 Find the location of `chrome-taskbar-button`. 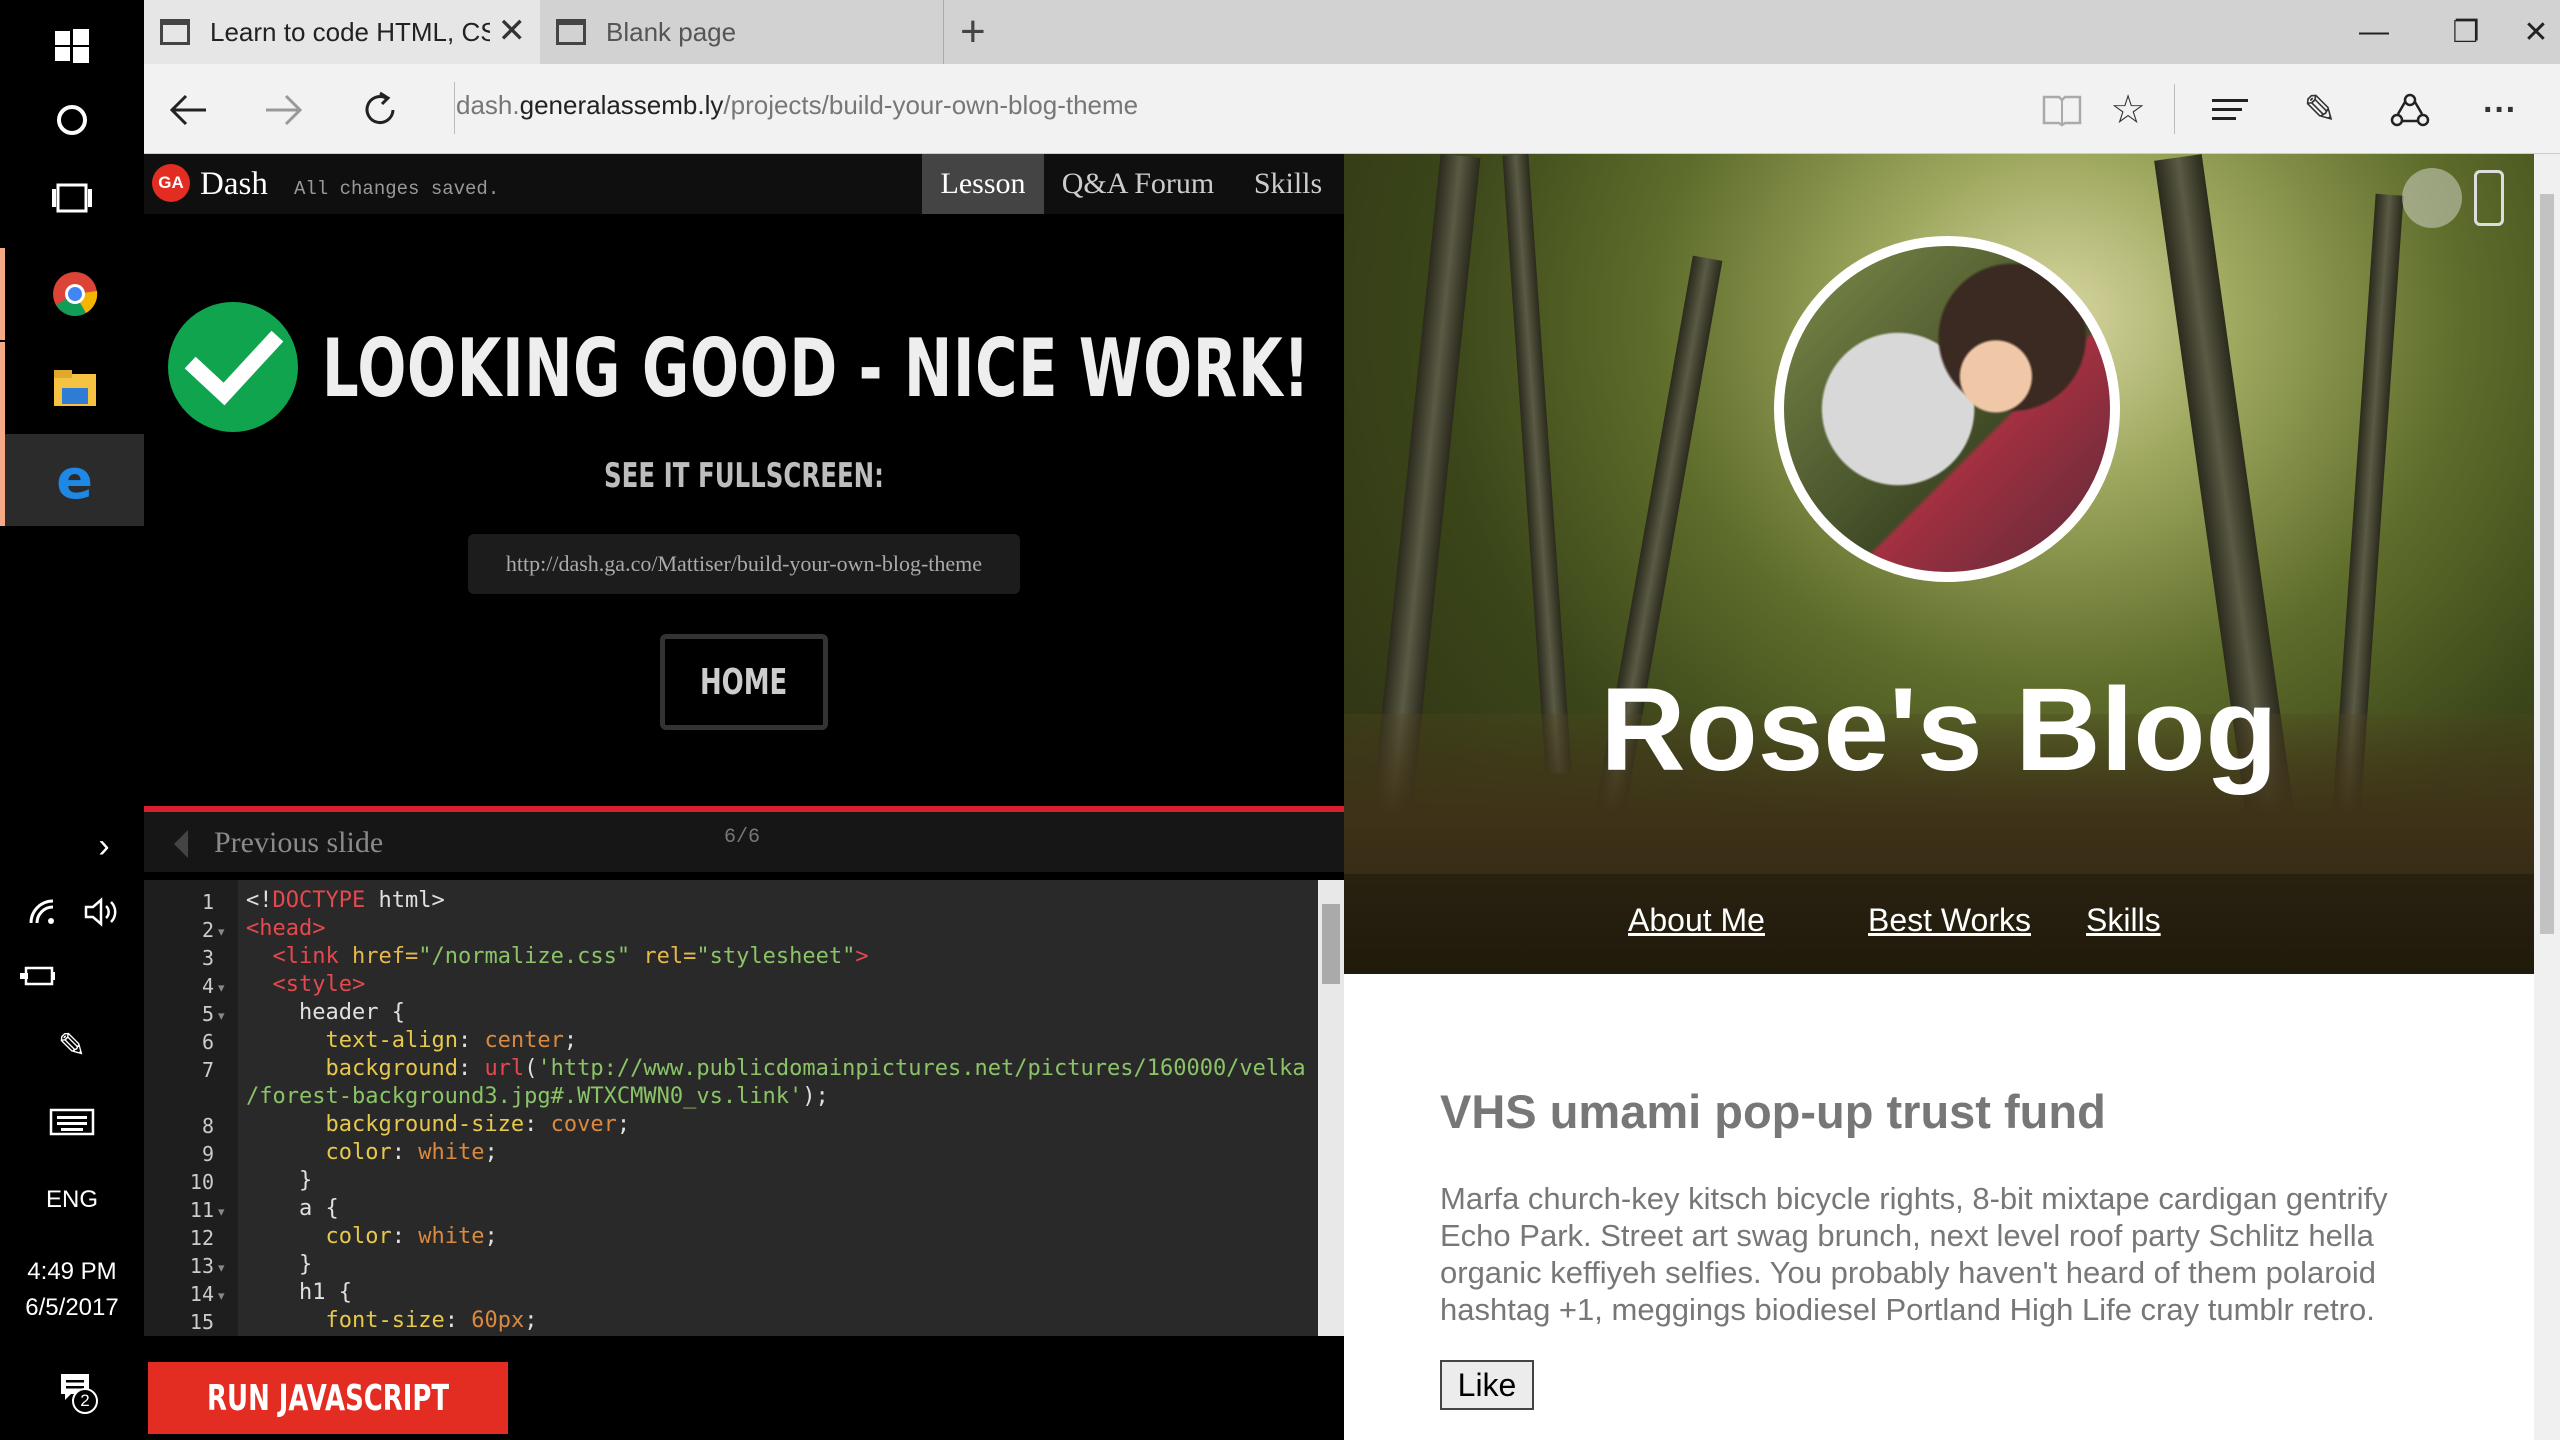

chrome-taskbar-button is located at coordinates (72, 294).